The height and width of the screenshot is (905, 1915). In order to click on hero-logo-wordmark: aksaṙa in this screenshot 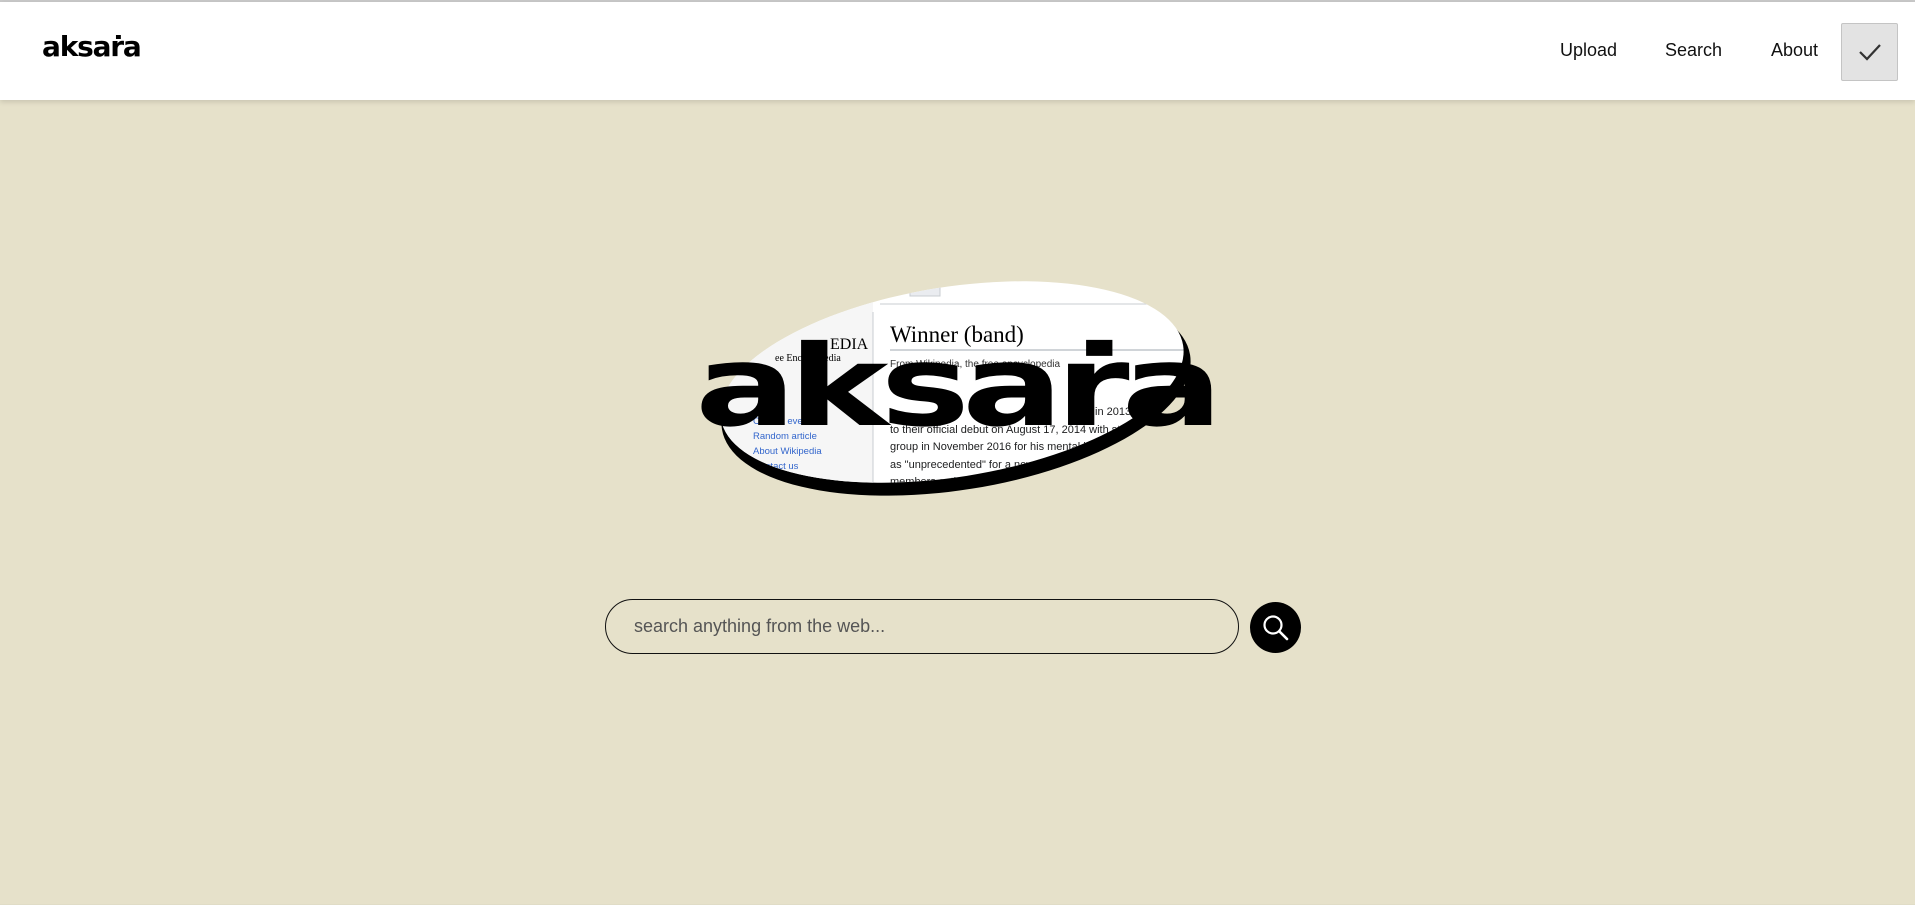, I will do `click(955, 387)`.